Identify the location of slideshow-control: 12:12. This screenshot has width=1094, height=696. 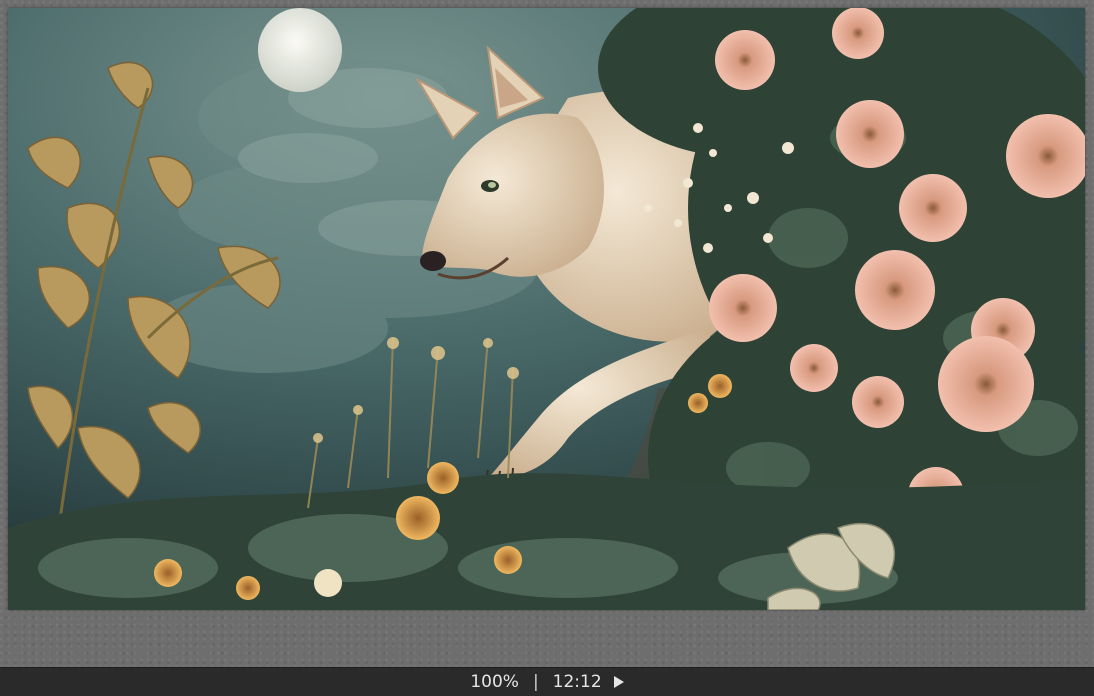
(588, 682).